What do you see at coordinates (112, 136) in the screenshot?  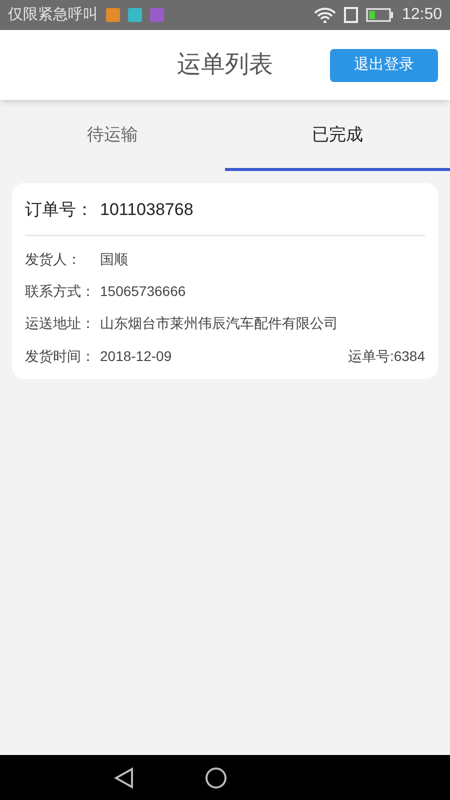 I see `tab: 待运输` at bounding box center [112, 136].